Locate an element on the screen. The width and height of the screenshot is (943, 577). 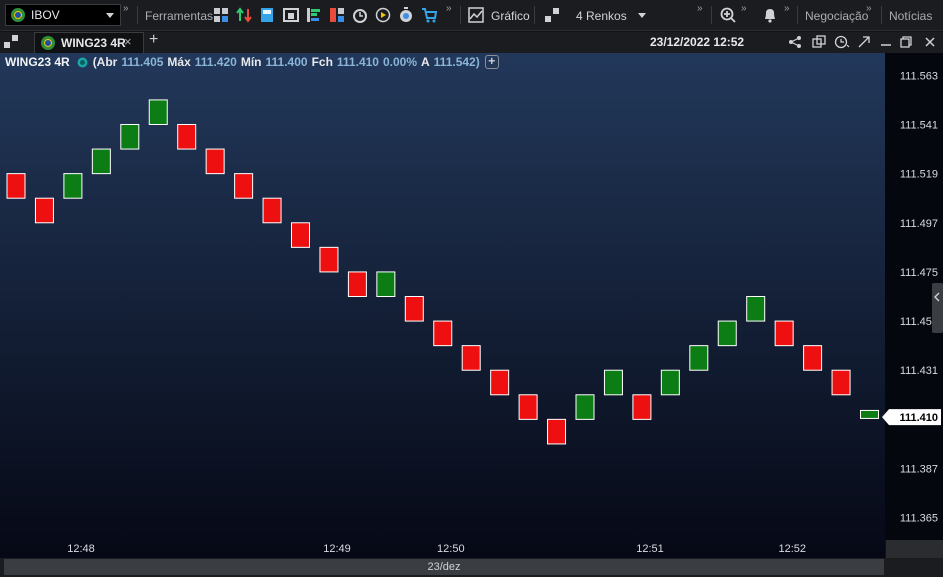
symbol-selector: IBOV is located at coordinates (63, 15).